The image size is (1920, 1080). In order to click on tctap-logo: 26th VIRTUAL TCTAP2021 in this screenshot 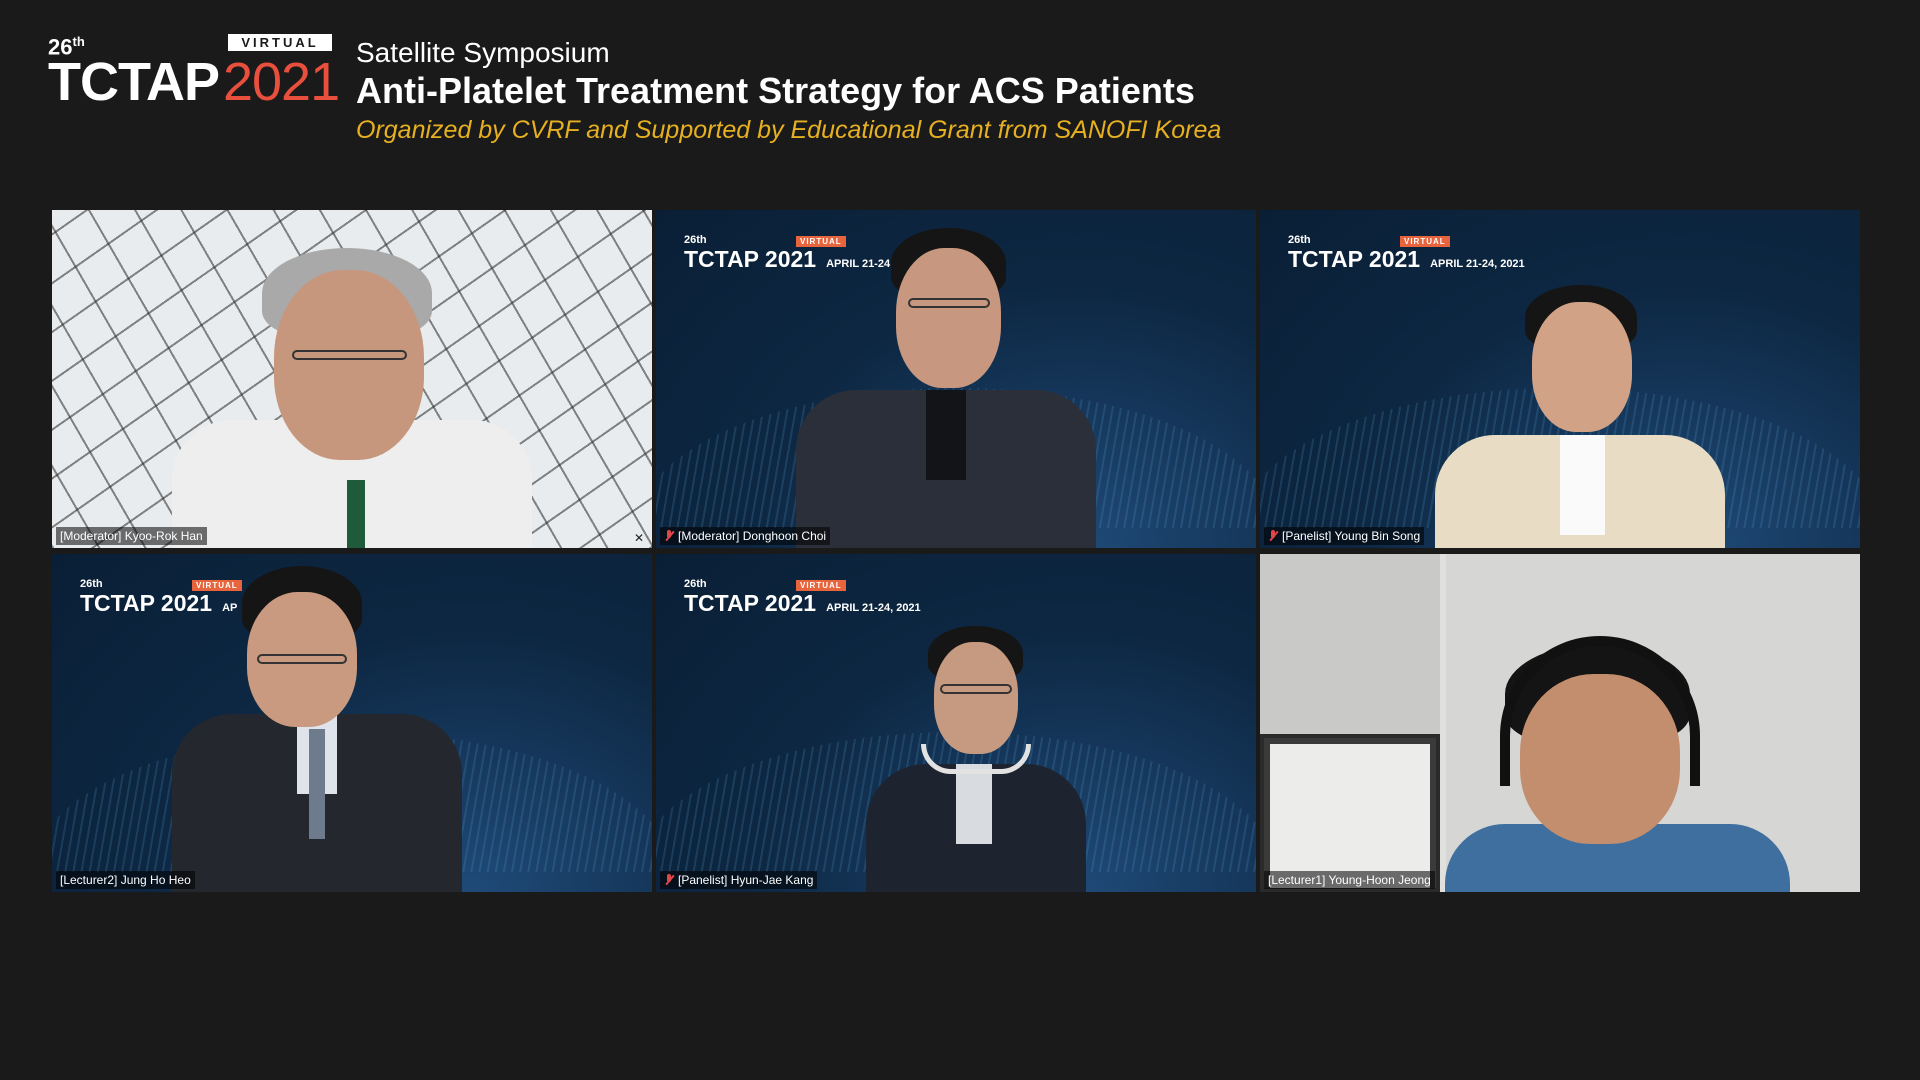, I will do `click(194, 74)`.